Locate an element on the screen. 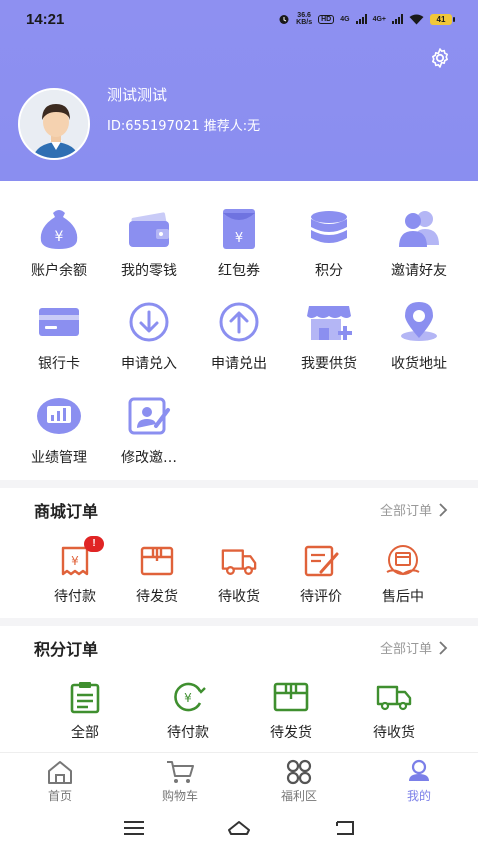  avatar is located at coordinates (54, 124).